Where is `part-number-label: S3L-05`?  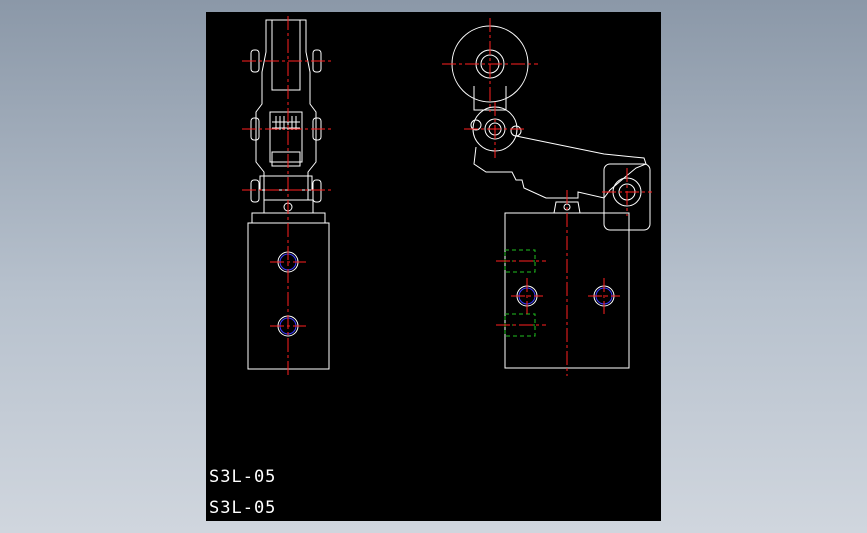 part-number-label: S3L-05 is located at coordinates (243, 477).